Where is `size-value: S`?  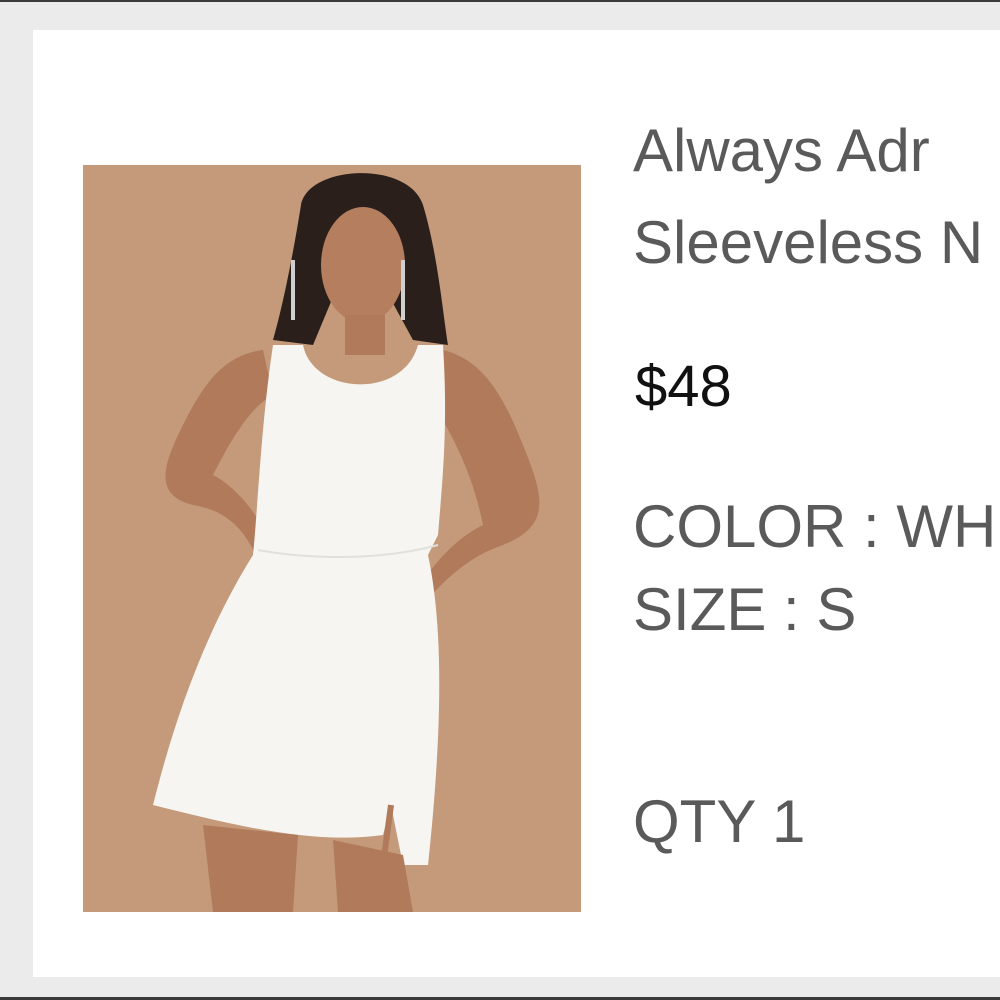
size-value: S is located at coordinates (836, 609).